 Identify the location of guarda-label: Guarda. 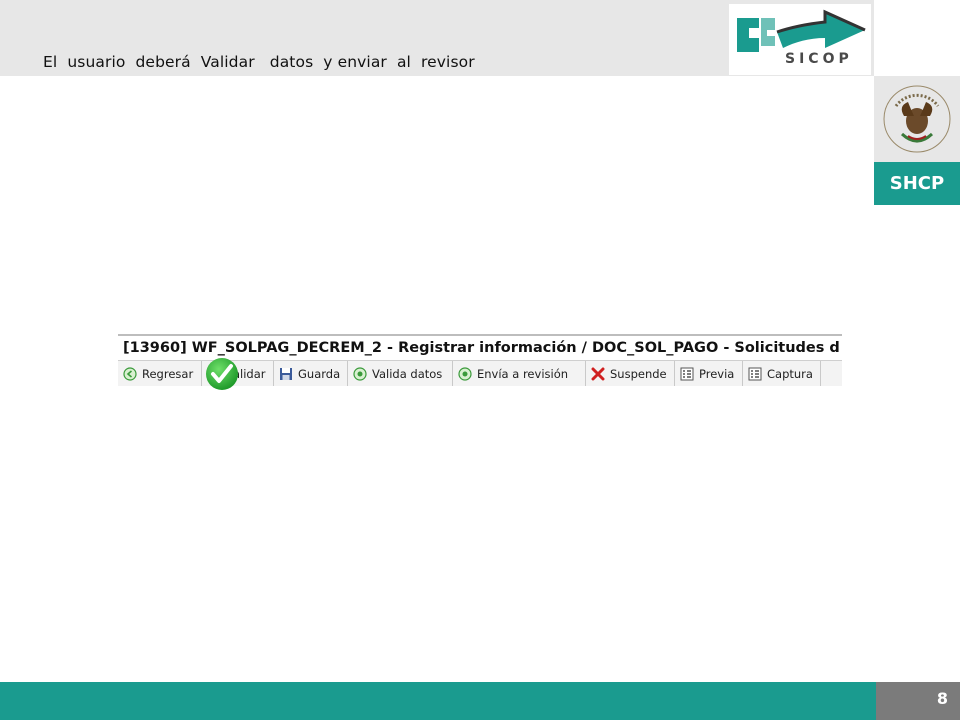
(319, 373).